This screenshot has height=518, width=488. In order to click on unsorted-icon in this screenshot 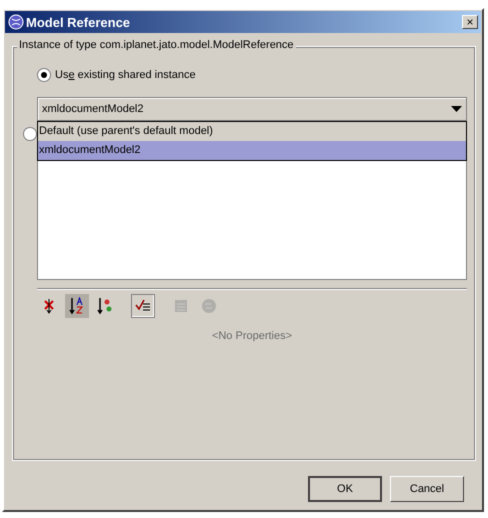, I will do `click(49, 306)`.